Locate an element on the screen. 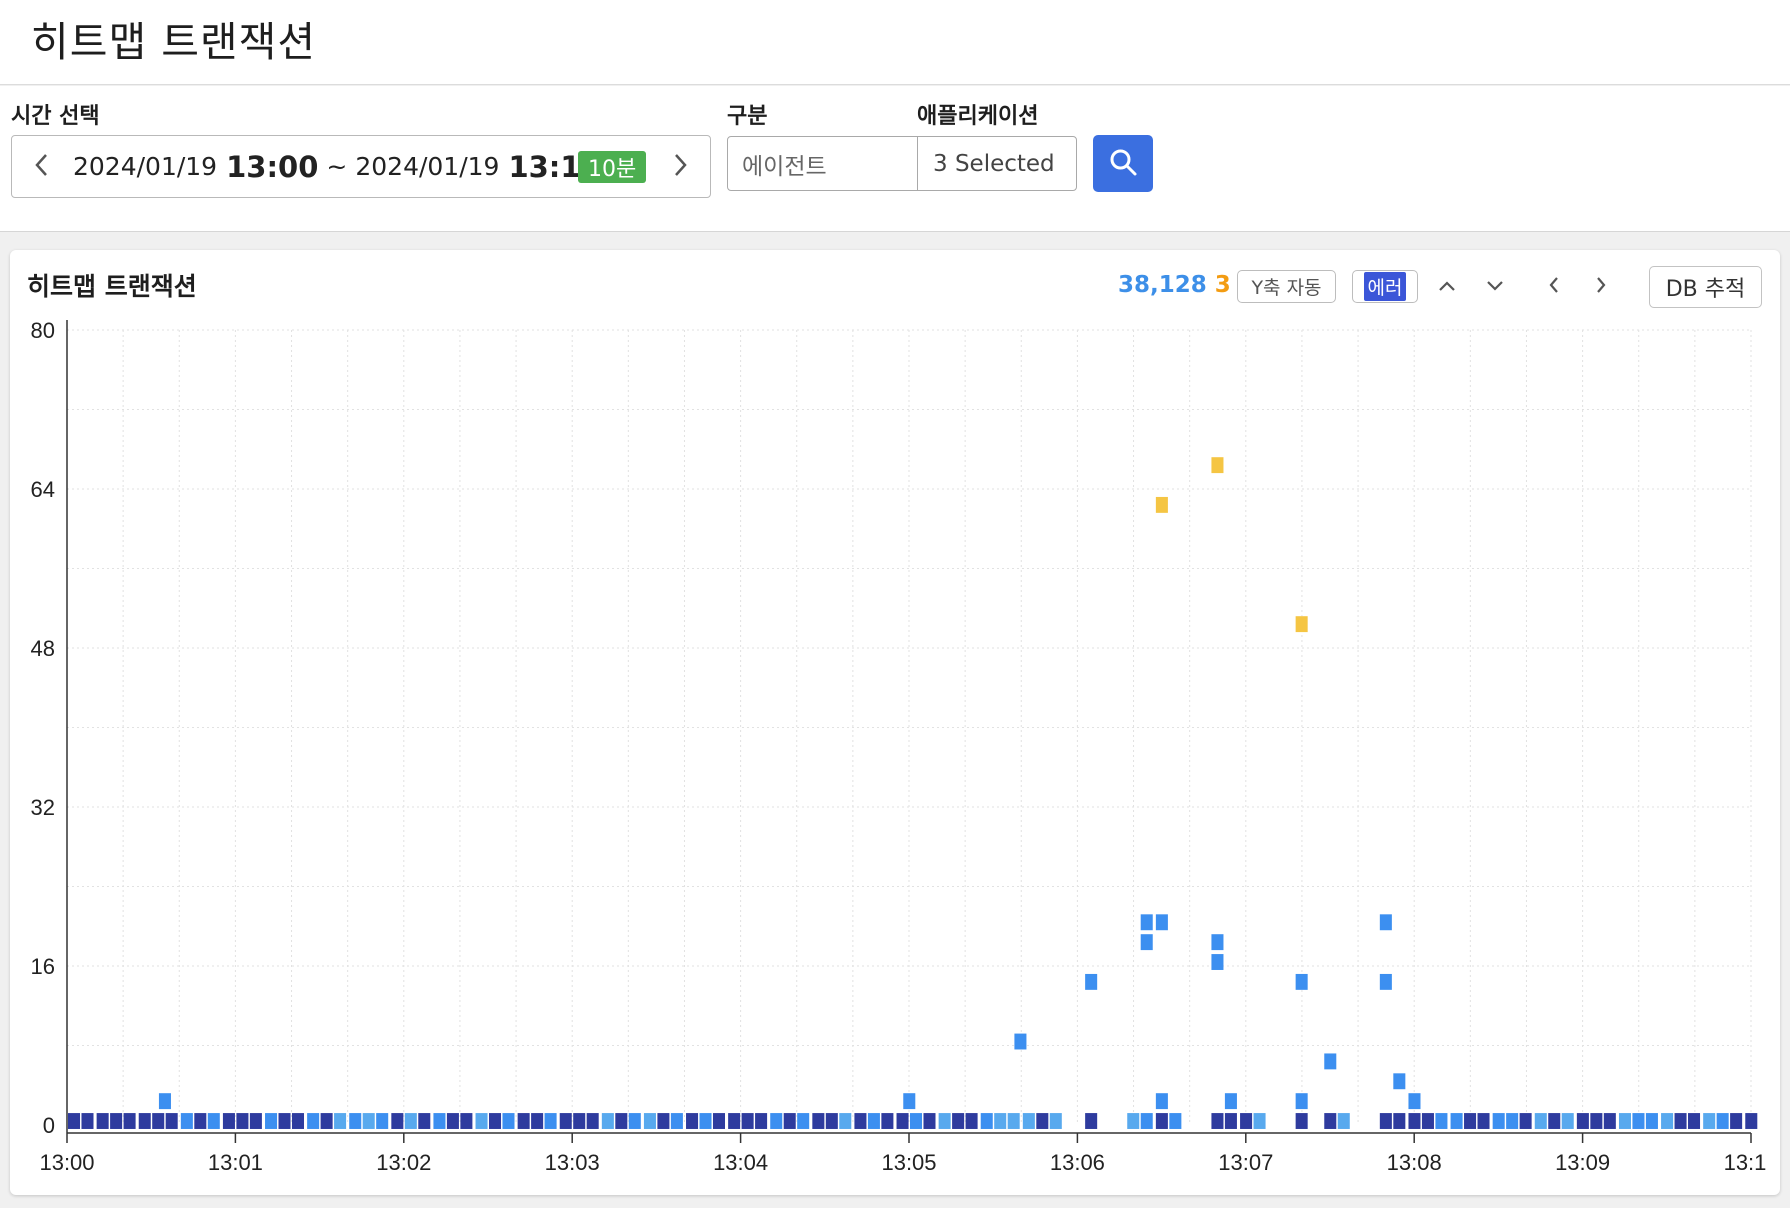 The image size is (1790, 1208). start-date: 2024/01/19 is located at coordinates (145, 166).